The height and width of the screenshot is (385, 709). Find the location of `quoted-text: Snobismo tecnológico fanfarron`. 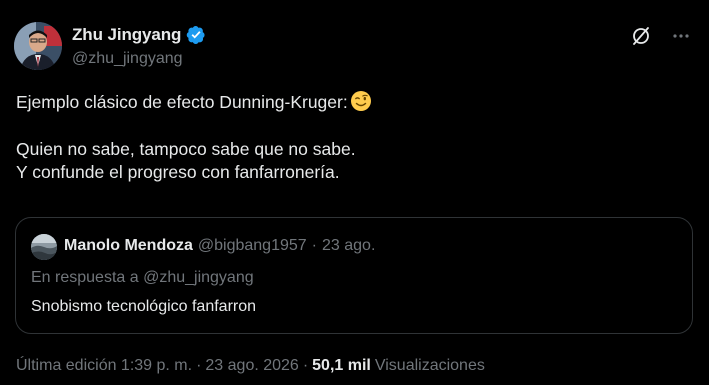

quoted-text: Snobismo tecnológico fanfarron is located at coordinates (144, 306).